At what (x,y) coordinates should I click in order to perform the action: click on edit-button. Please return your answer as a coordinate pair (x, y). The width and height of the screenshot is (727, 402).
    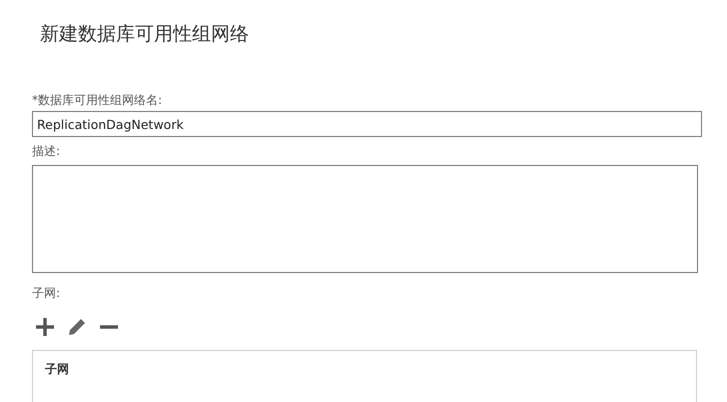
    Looking at the image, I should click on (77, 327).